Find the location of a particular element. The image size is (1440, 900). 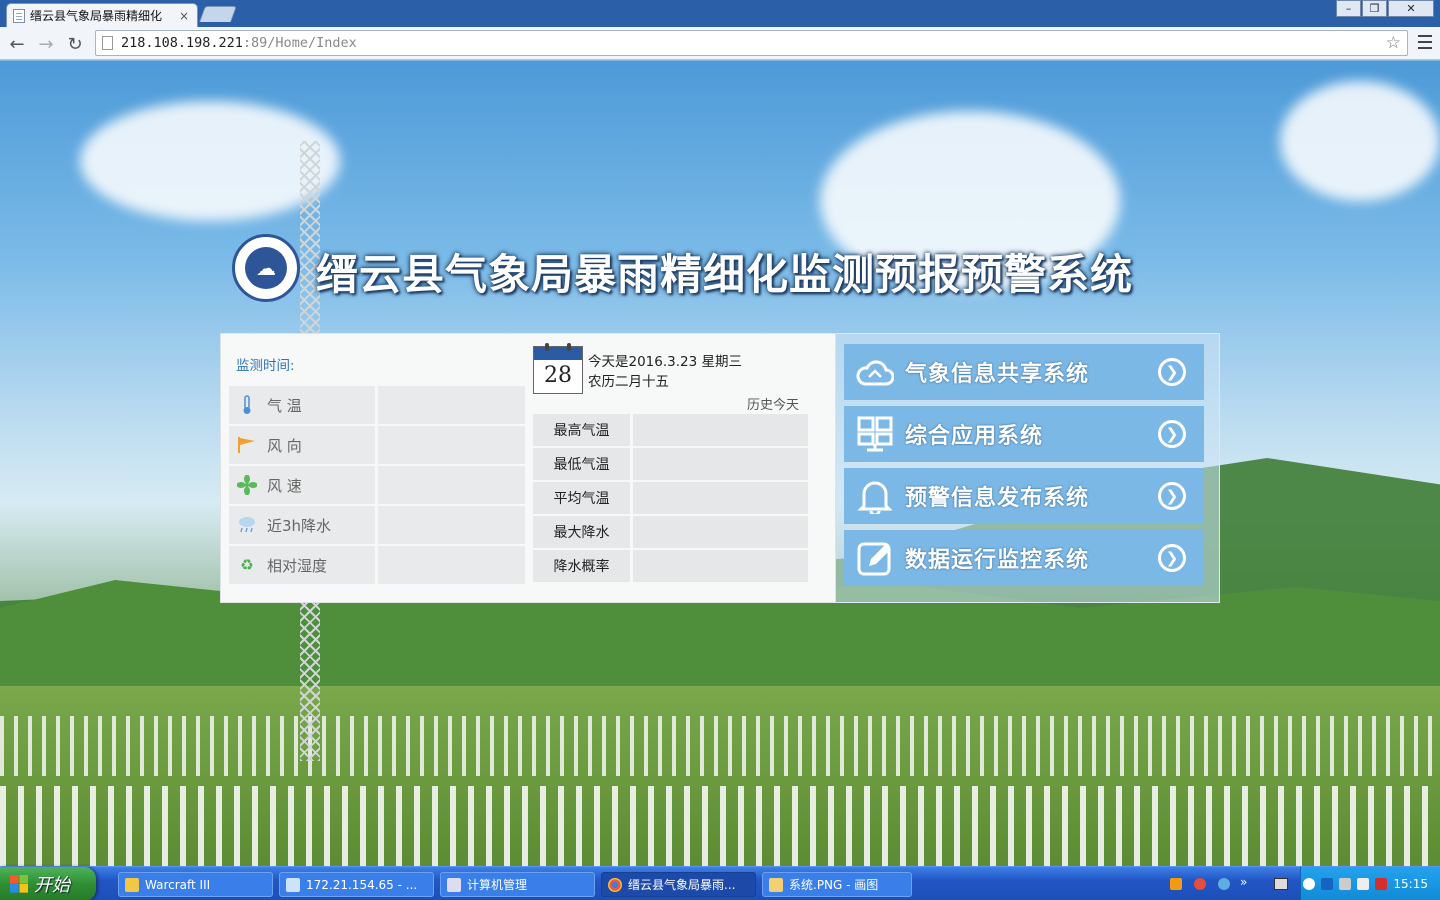

monitor-row: 气 温 is located at coordinates (377, 405).